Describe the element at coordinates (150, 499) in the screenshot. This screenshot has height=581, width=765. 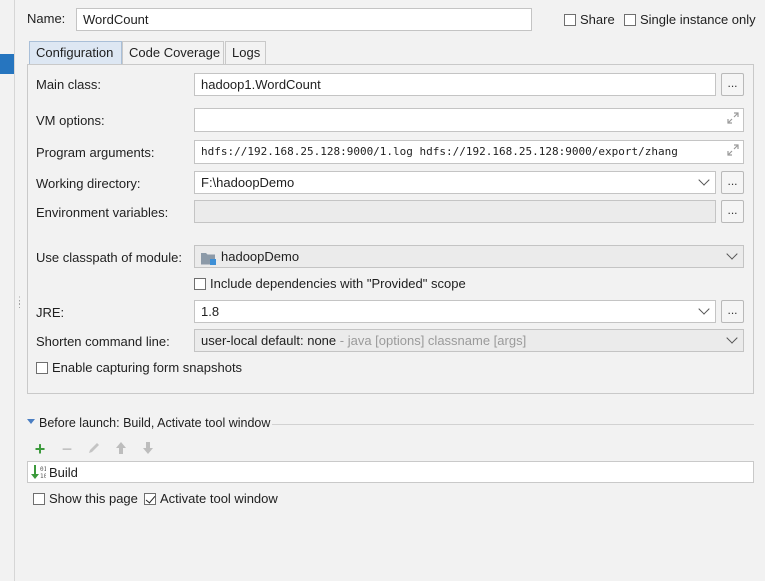
I see `activate-tool-window-checkbox` at that location.